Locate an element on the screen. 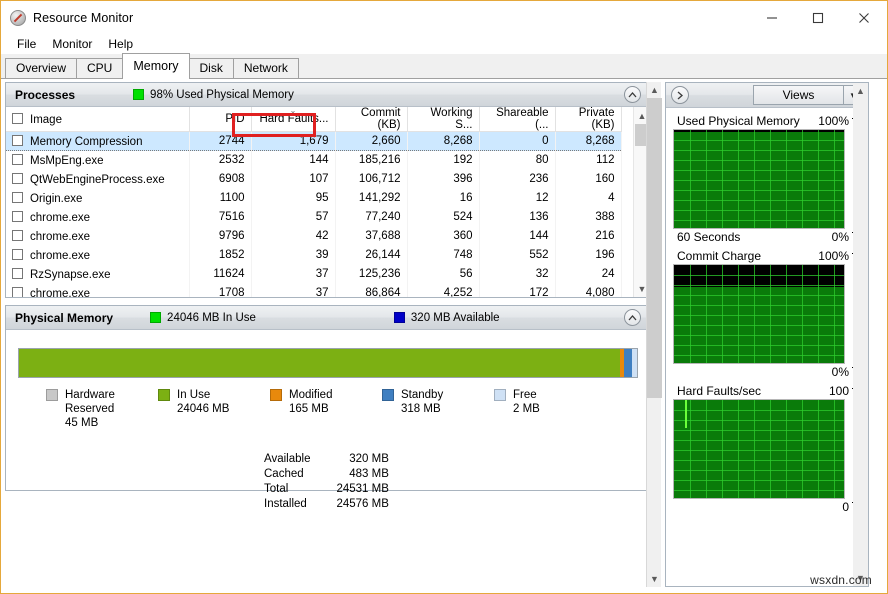 This screenshot has height=594, width=888. table-row: MsMpEng.exe 2532 144 185,216 192 80 112 is located at coordinates (314, 160).